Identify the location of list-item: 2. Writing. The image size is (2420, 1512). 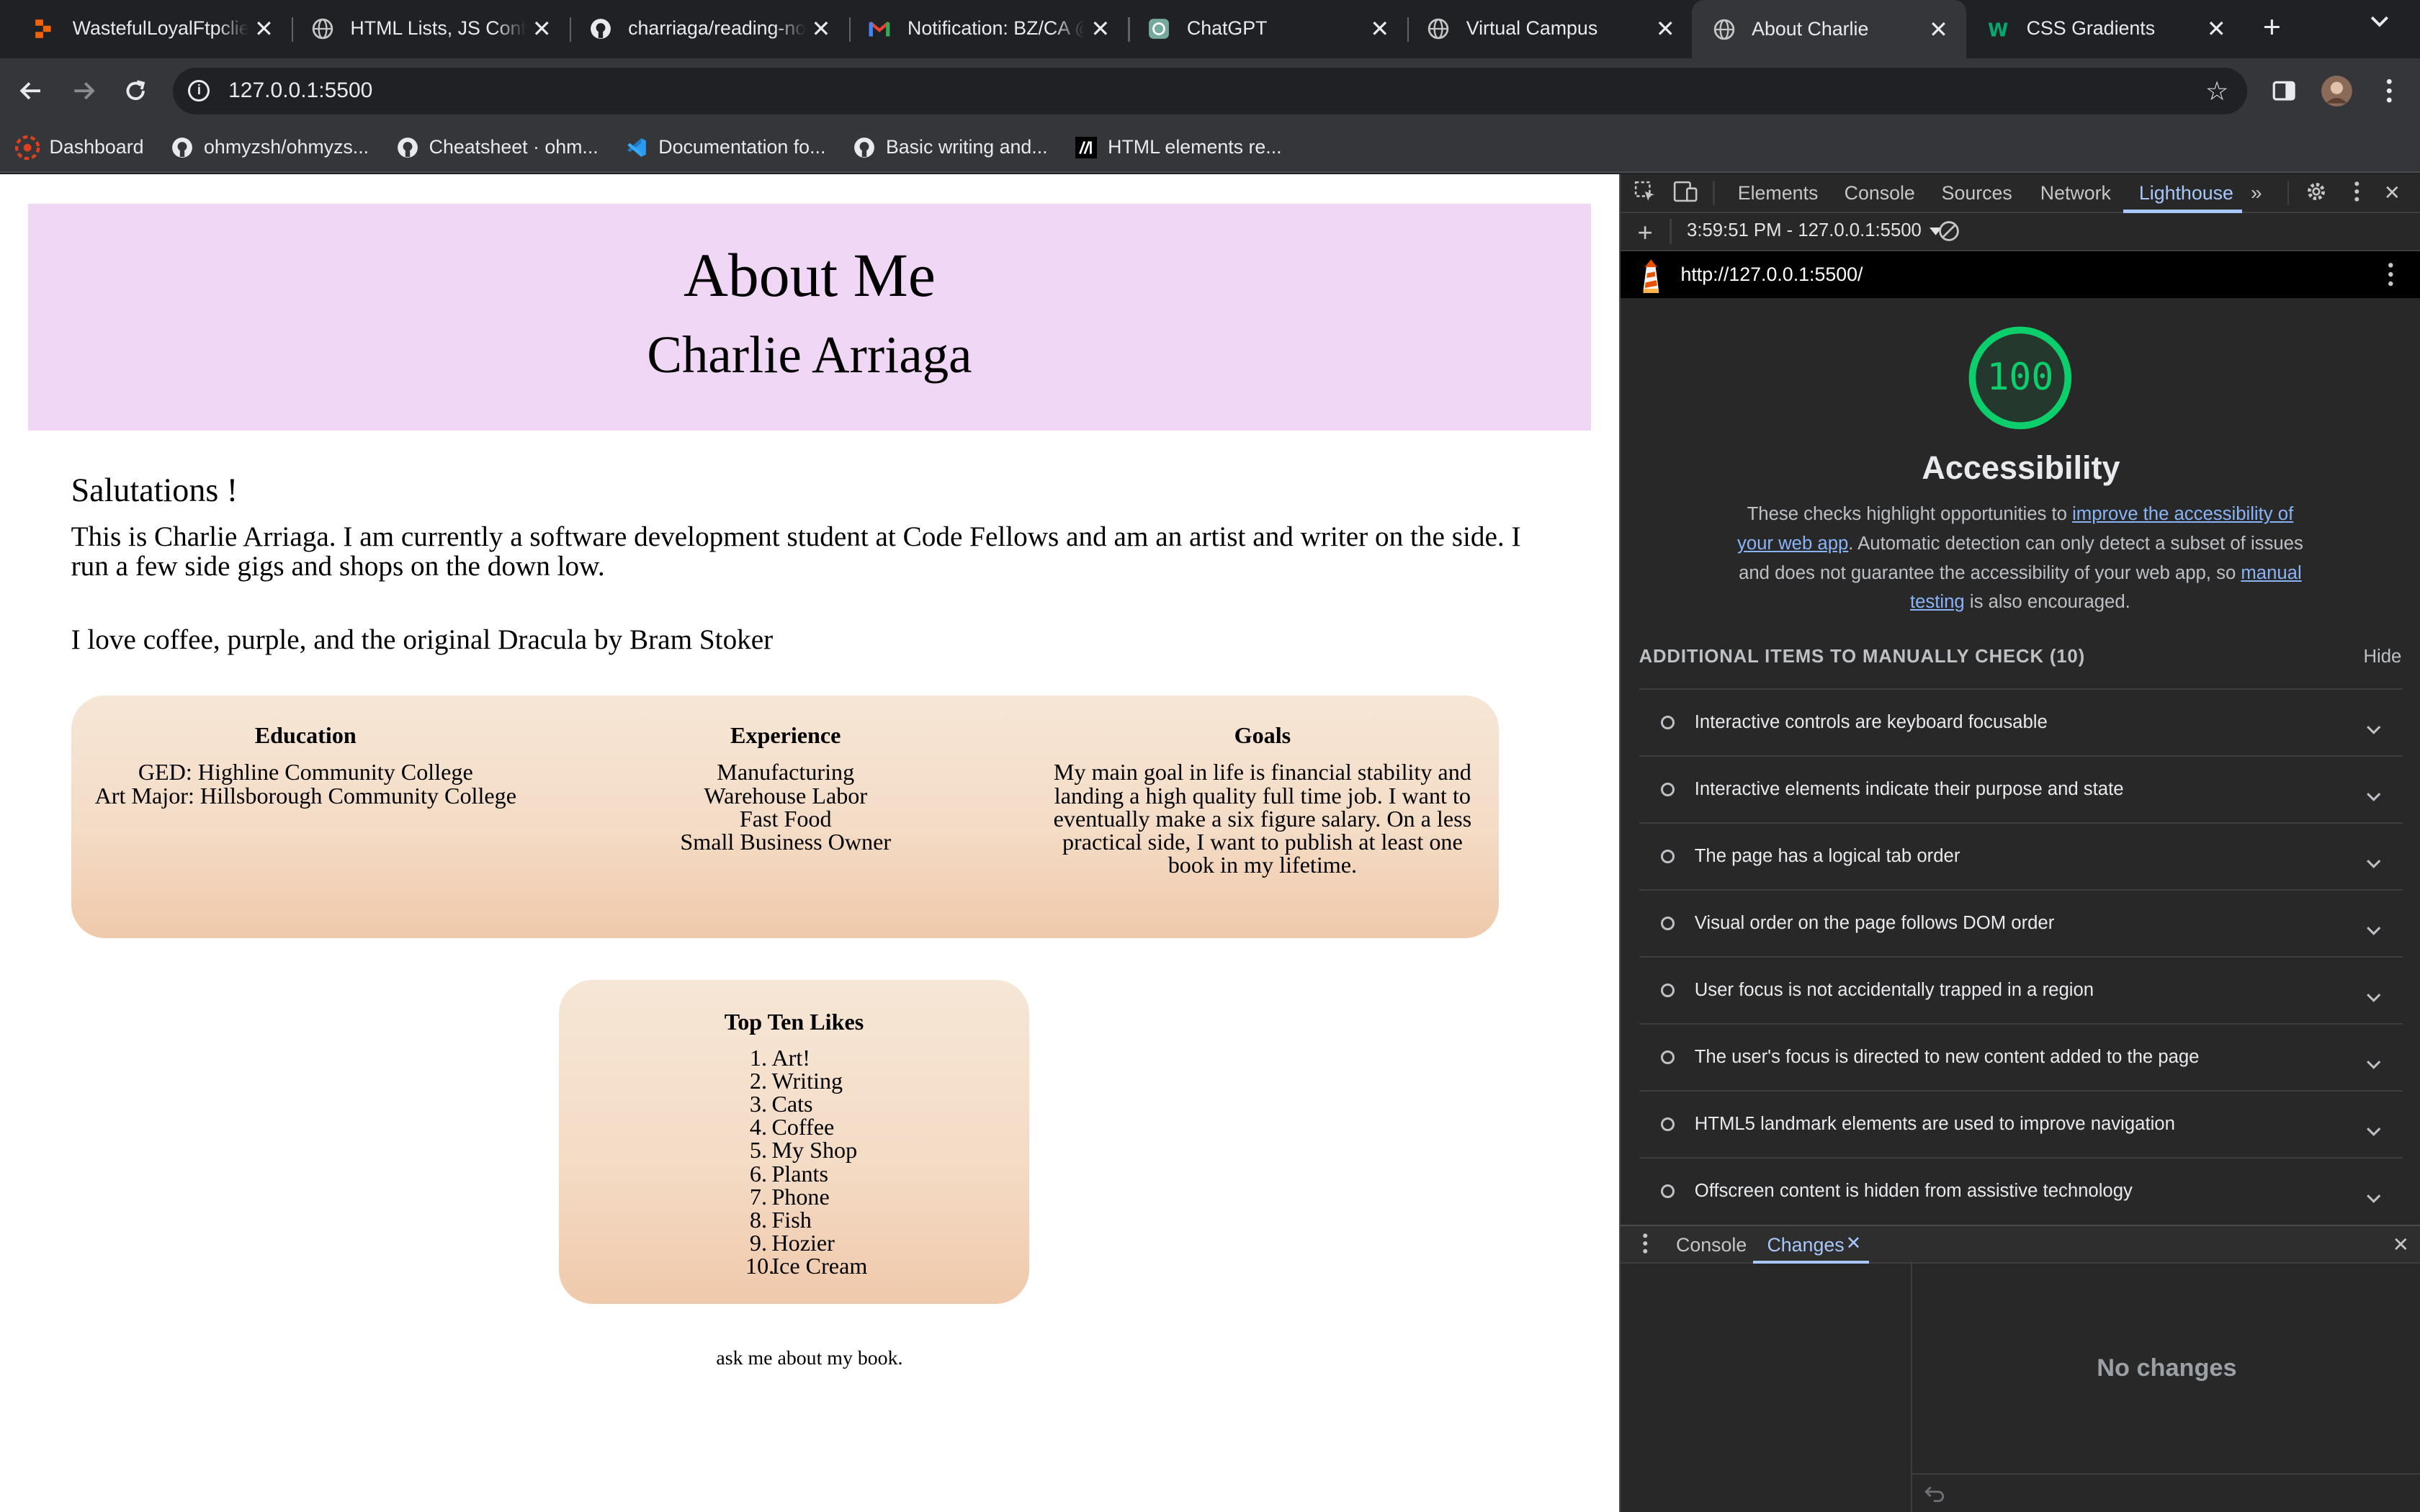
(796, 1081).